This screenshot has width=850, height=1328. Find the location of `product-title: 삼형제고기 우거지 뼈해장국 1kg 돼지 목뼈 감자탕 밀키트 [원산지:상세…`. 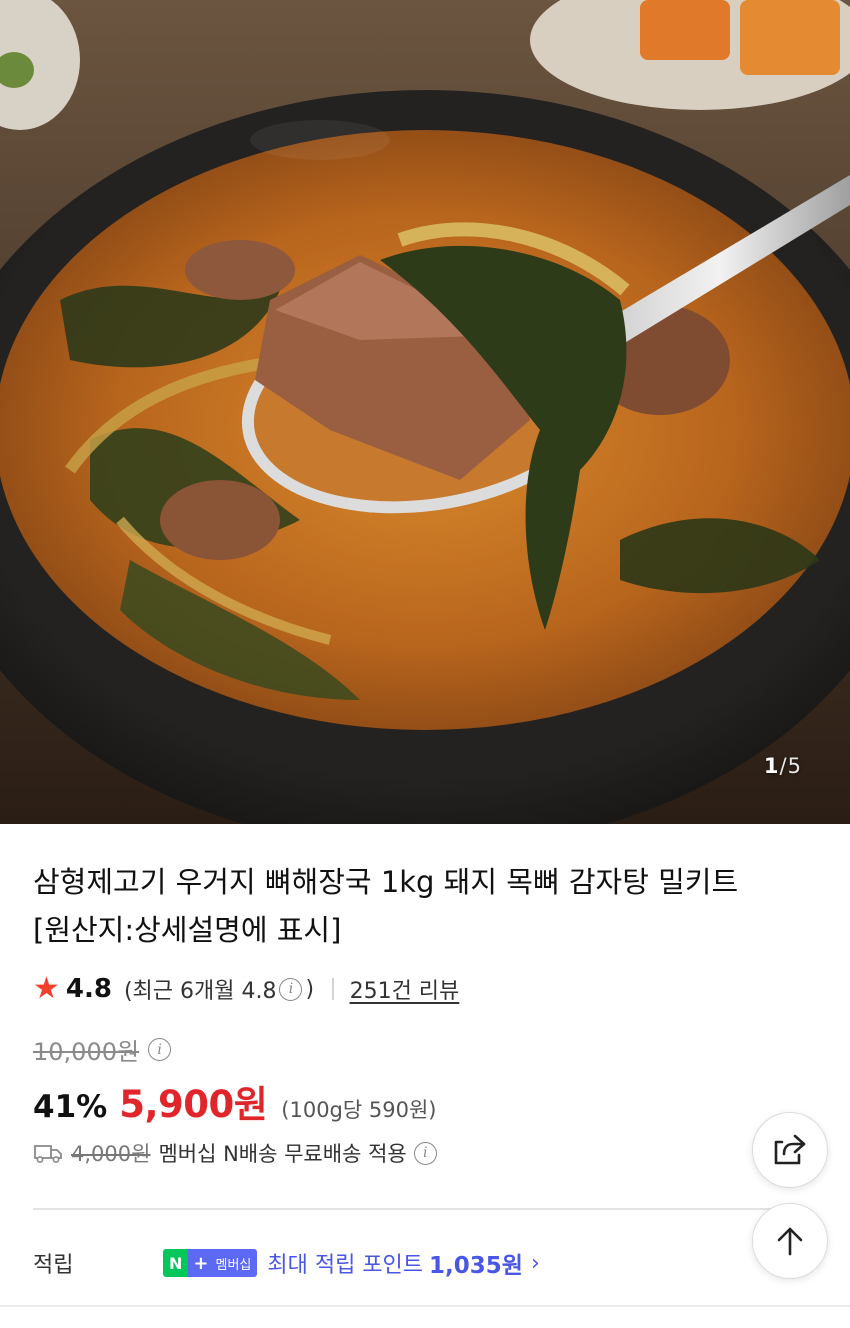

product-title: 삼형제고기 우거지 뼈해장국 1kg 돼지 목뼈 감자탕 밀키트 [원산지:상세… is located at coordinates (413, 906).